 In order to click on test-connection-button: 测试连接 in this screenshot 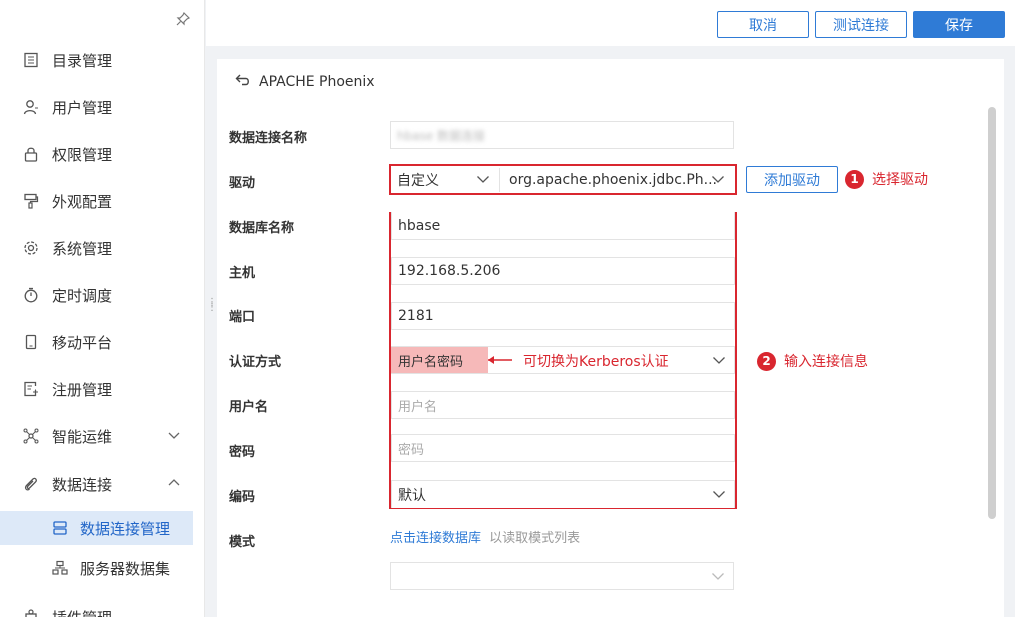, I will do `click(861, 24)`.